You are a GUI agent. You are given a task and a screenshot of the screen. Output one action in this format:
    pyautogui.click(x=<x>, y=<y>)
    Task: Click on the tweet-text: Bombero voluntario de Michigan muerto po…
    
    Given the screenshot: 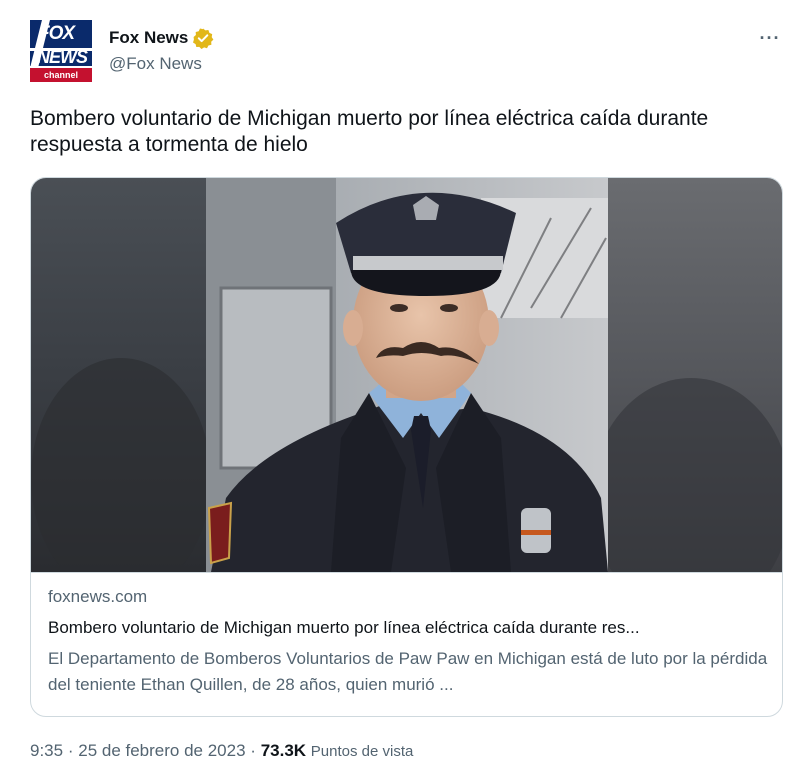 What is the action you would take?
    pyautogui.click(x=369, y=131)
    